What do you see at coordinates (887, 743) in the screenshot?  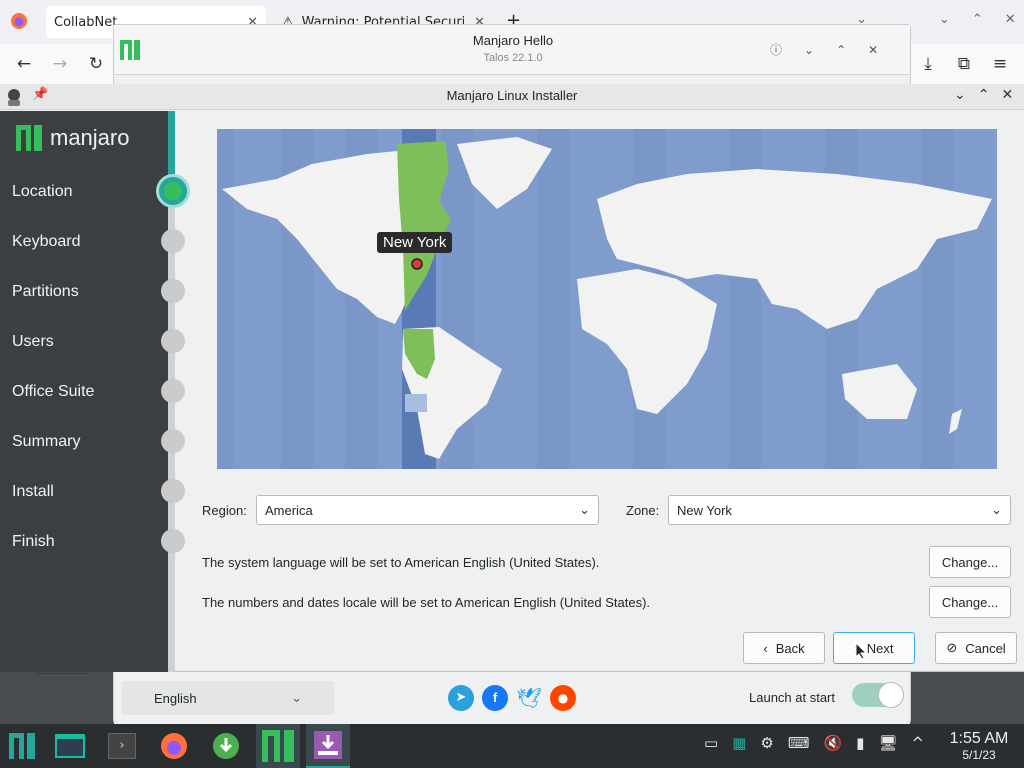 I see `display-icon: 🖥` at bounding box center [887, 743].